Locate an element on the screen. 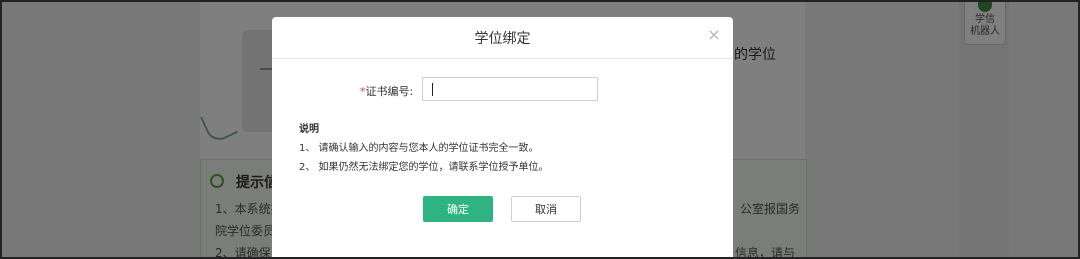 The height and width of the screenshot is (259, 1080). certificate-number-label-text: 证书编号: is located at coordinates (389, 91).